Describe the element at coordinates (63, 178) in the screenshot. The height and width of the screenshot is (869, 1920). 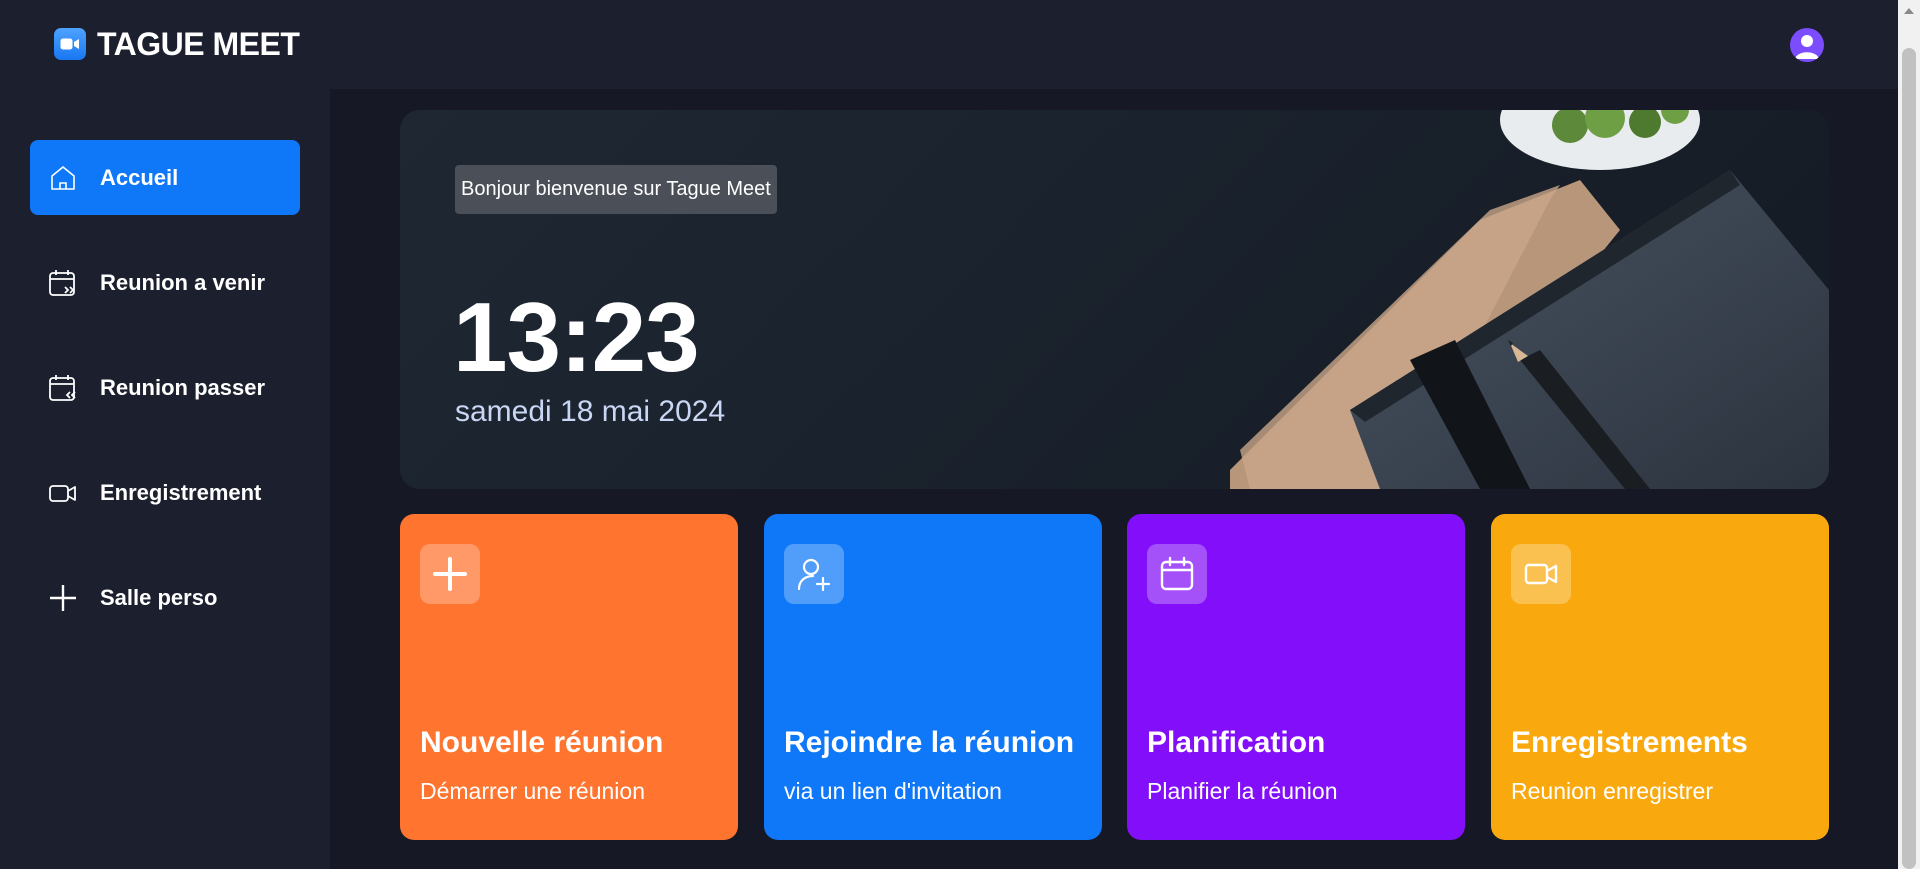
I see `home-icon` at that location.